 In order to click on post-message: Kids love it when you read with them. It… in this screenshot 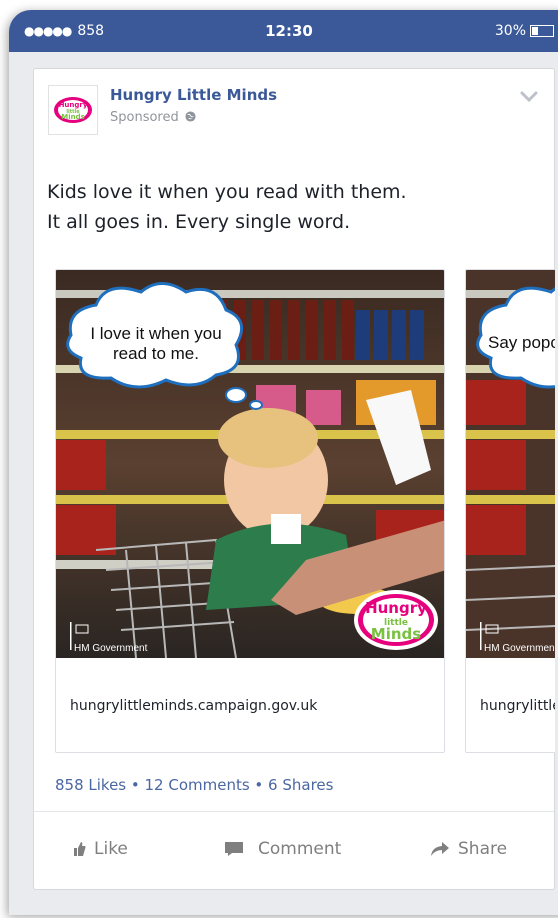, I will do `click(227, 207)`.